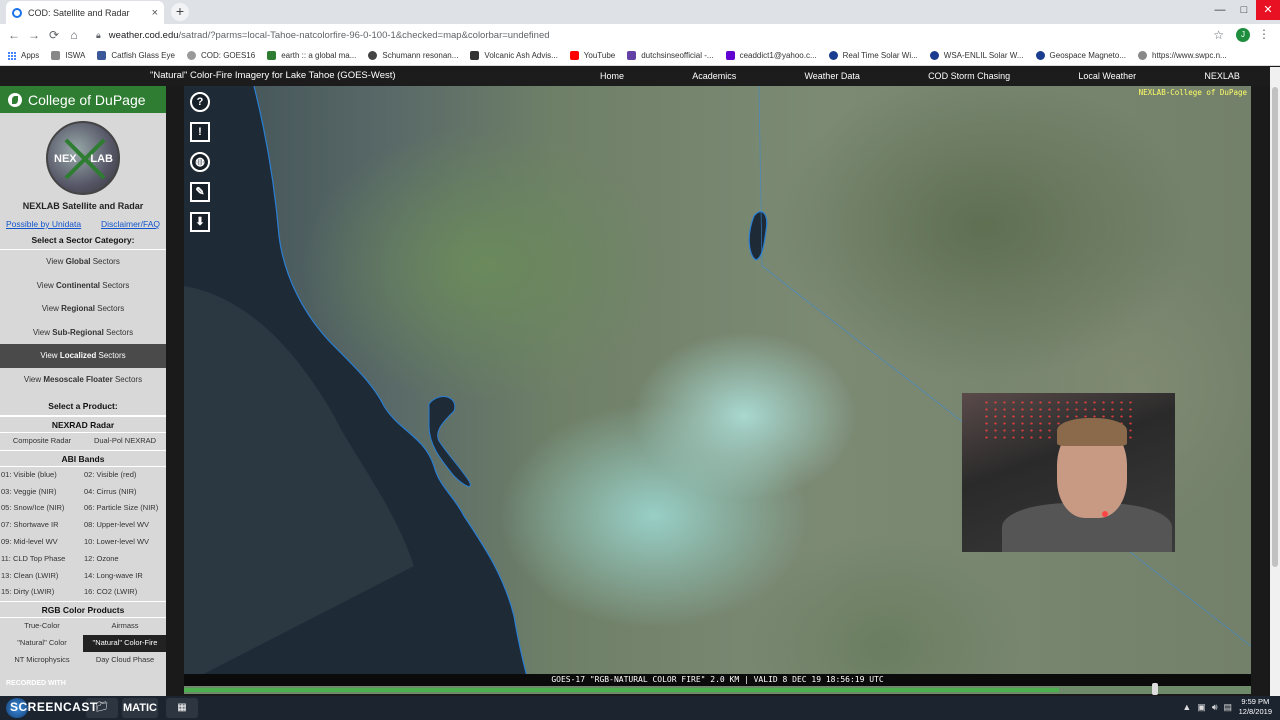 This screenshot has width=1280, height=720. I want to click on facebook-icon, so click(102, 55).